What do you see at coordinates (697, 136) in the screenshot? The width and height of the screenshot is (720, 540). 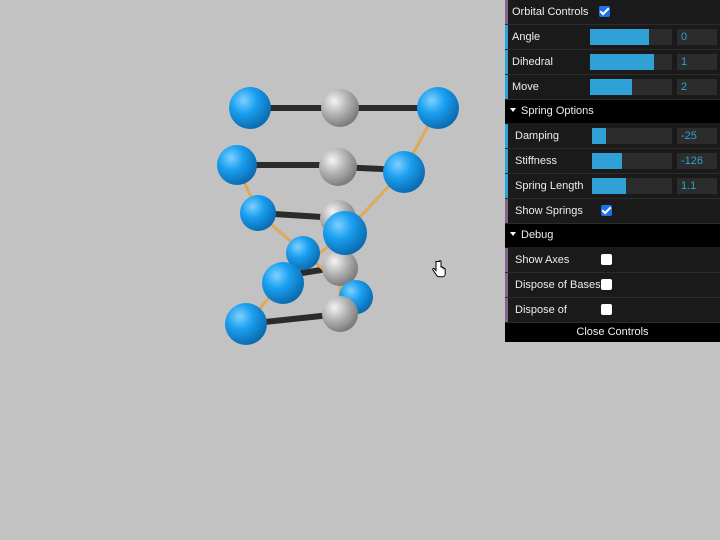 I see `damping-value: -25` at bounding box center [697, 136].